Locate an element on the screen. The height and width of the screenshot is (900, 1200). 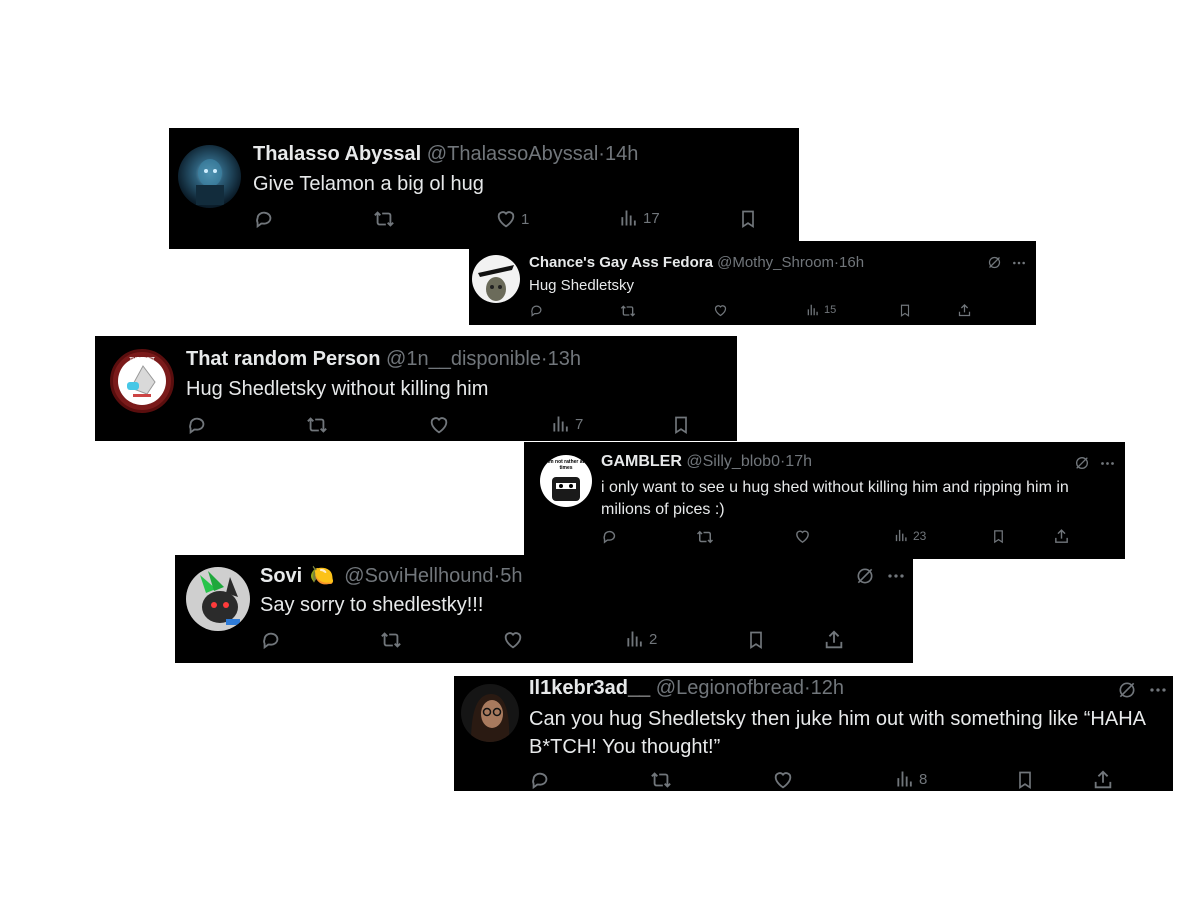
timestamp: 16h is located at coordinates (851, 262).